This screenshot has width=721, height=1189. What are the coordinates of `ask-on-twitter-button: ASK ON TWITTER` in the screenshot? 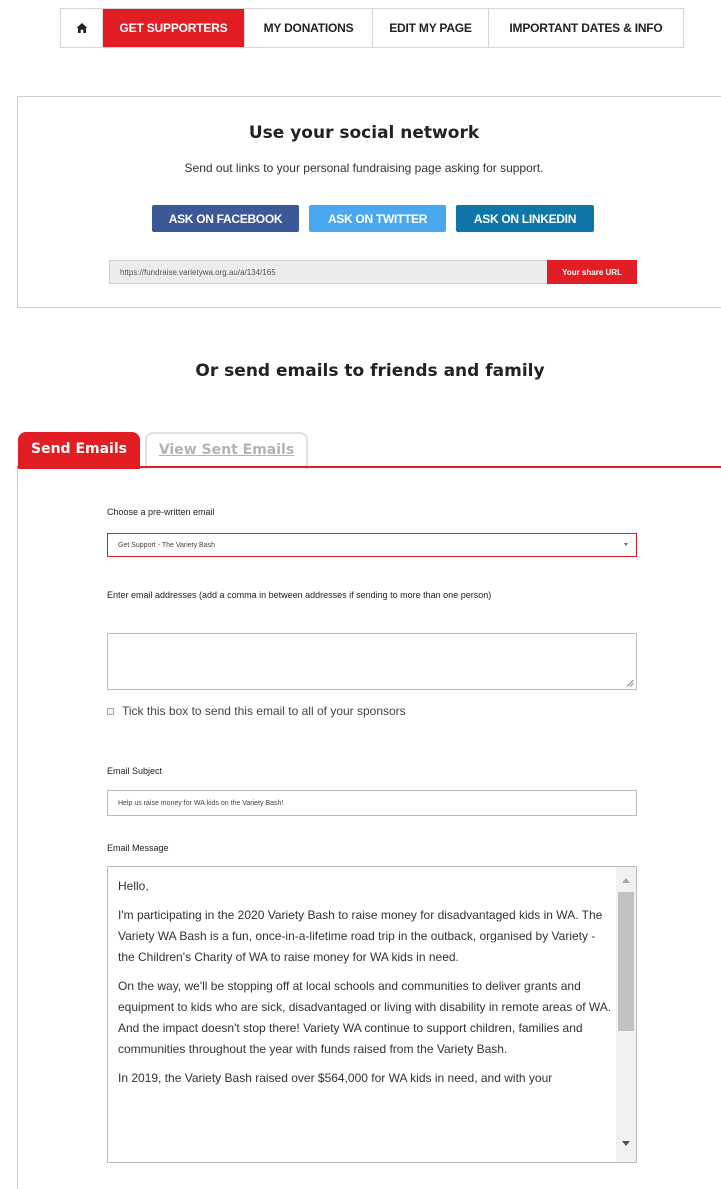 It's located at (377, 218).